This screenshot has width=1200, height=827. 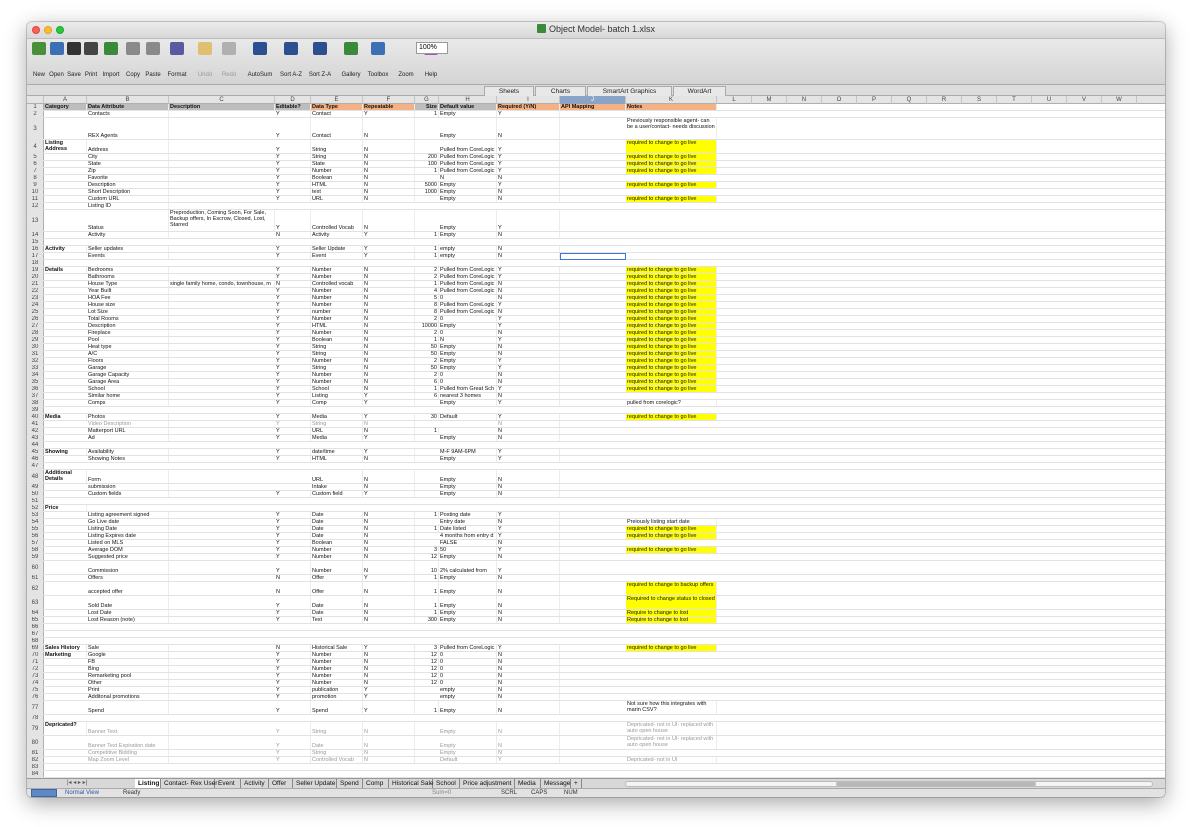 What do you see at coordinates (337, 100) in the screenshot?
I see `column-header-e: E` at bounding box center [337, 100].